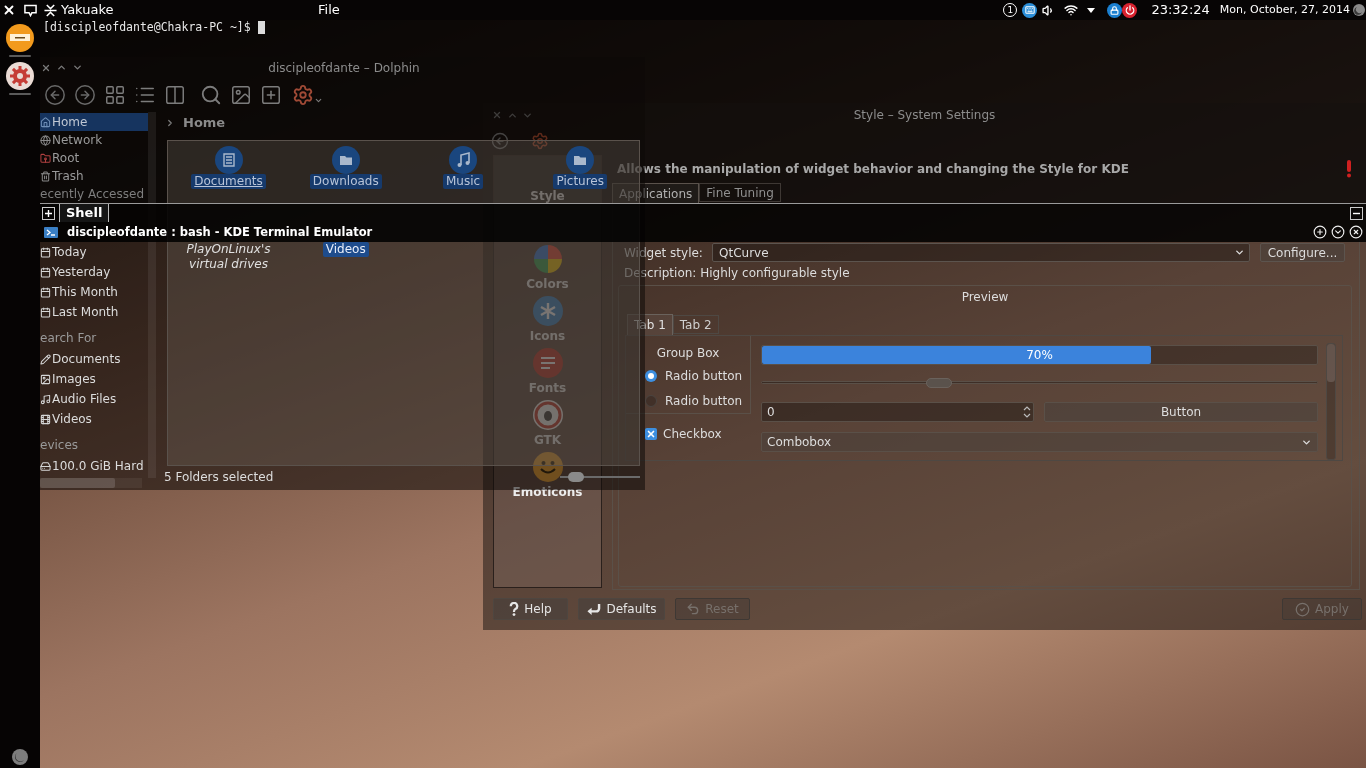 The width and height of the screenshot is (1366, 768). Describe the element at coordinates (1115, 10) in the screenshot. I see `lock-icon` at that location.